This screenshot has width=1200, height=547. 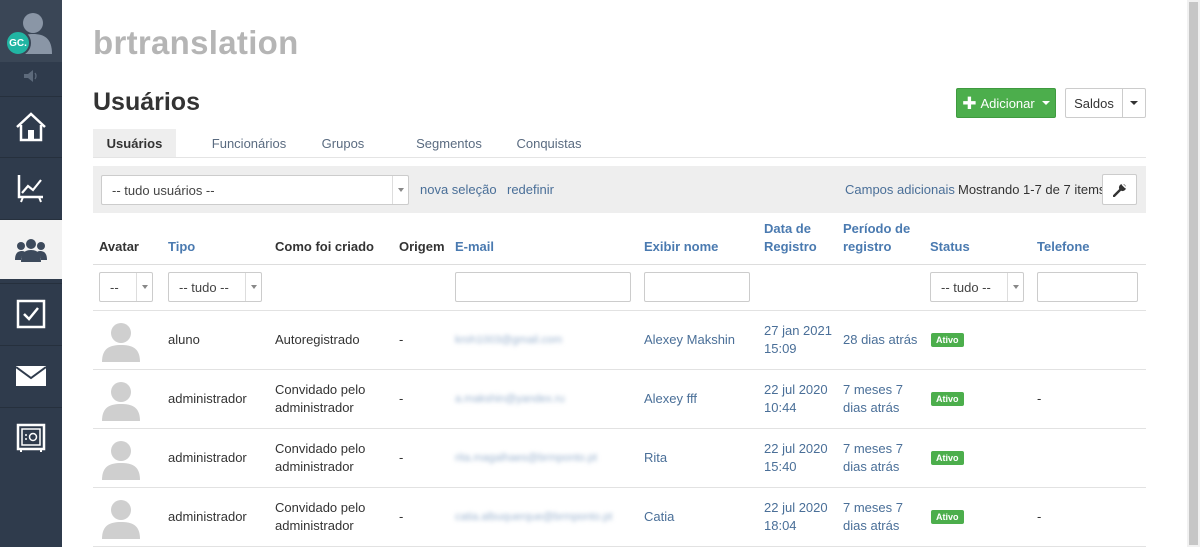 I want to click on header-divider, so click(x=619, y=264).